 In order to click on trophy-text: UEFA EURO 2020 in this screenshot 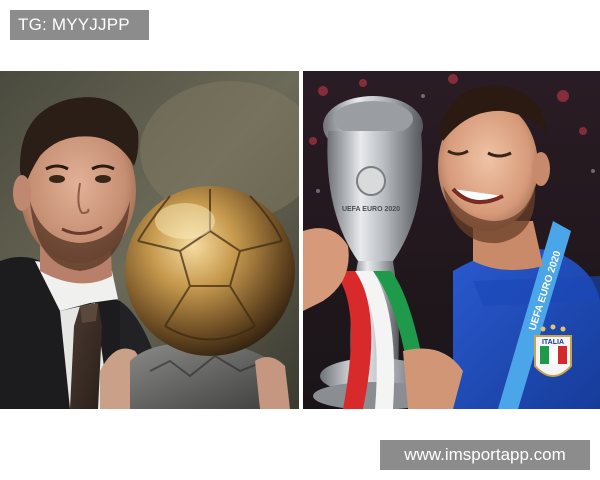, I will do `click(371, 209)`.